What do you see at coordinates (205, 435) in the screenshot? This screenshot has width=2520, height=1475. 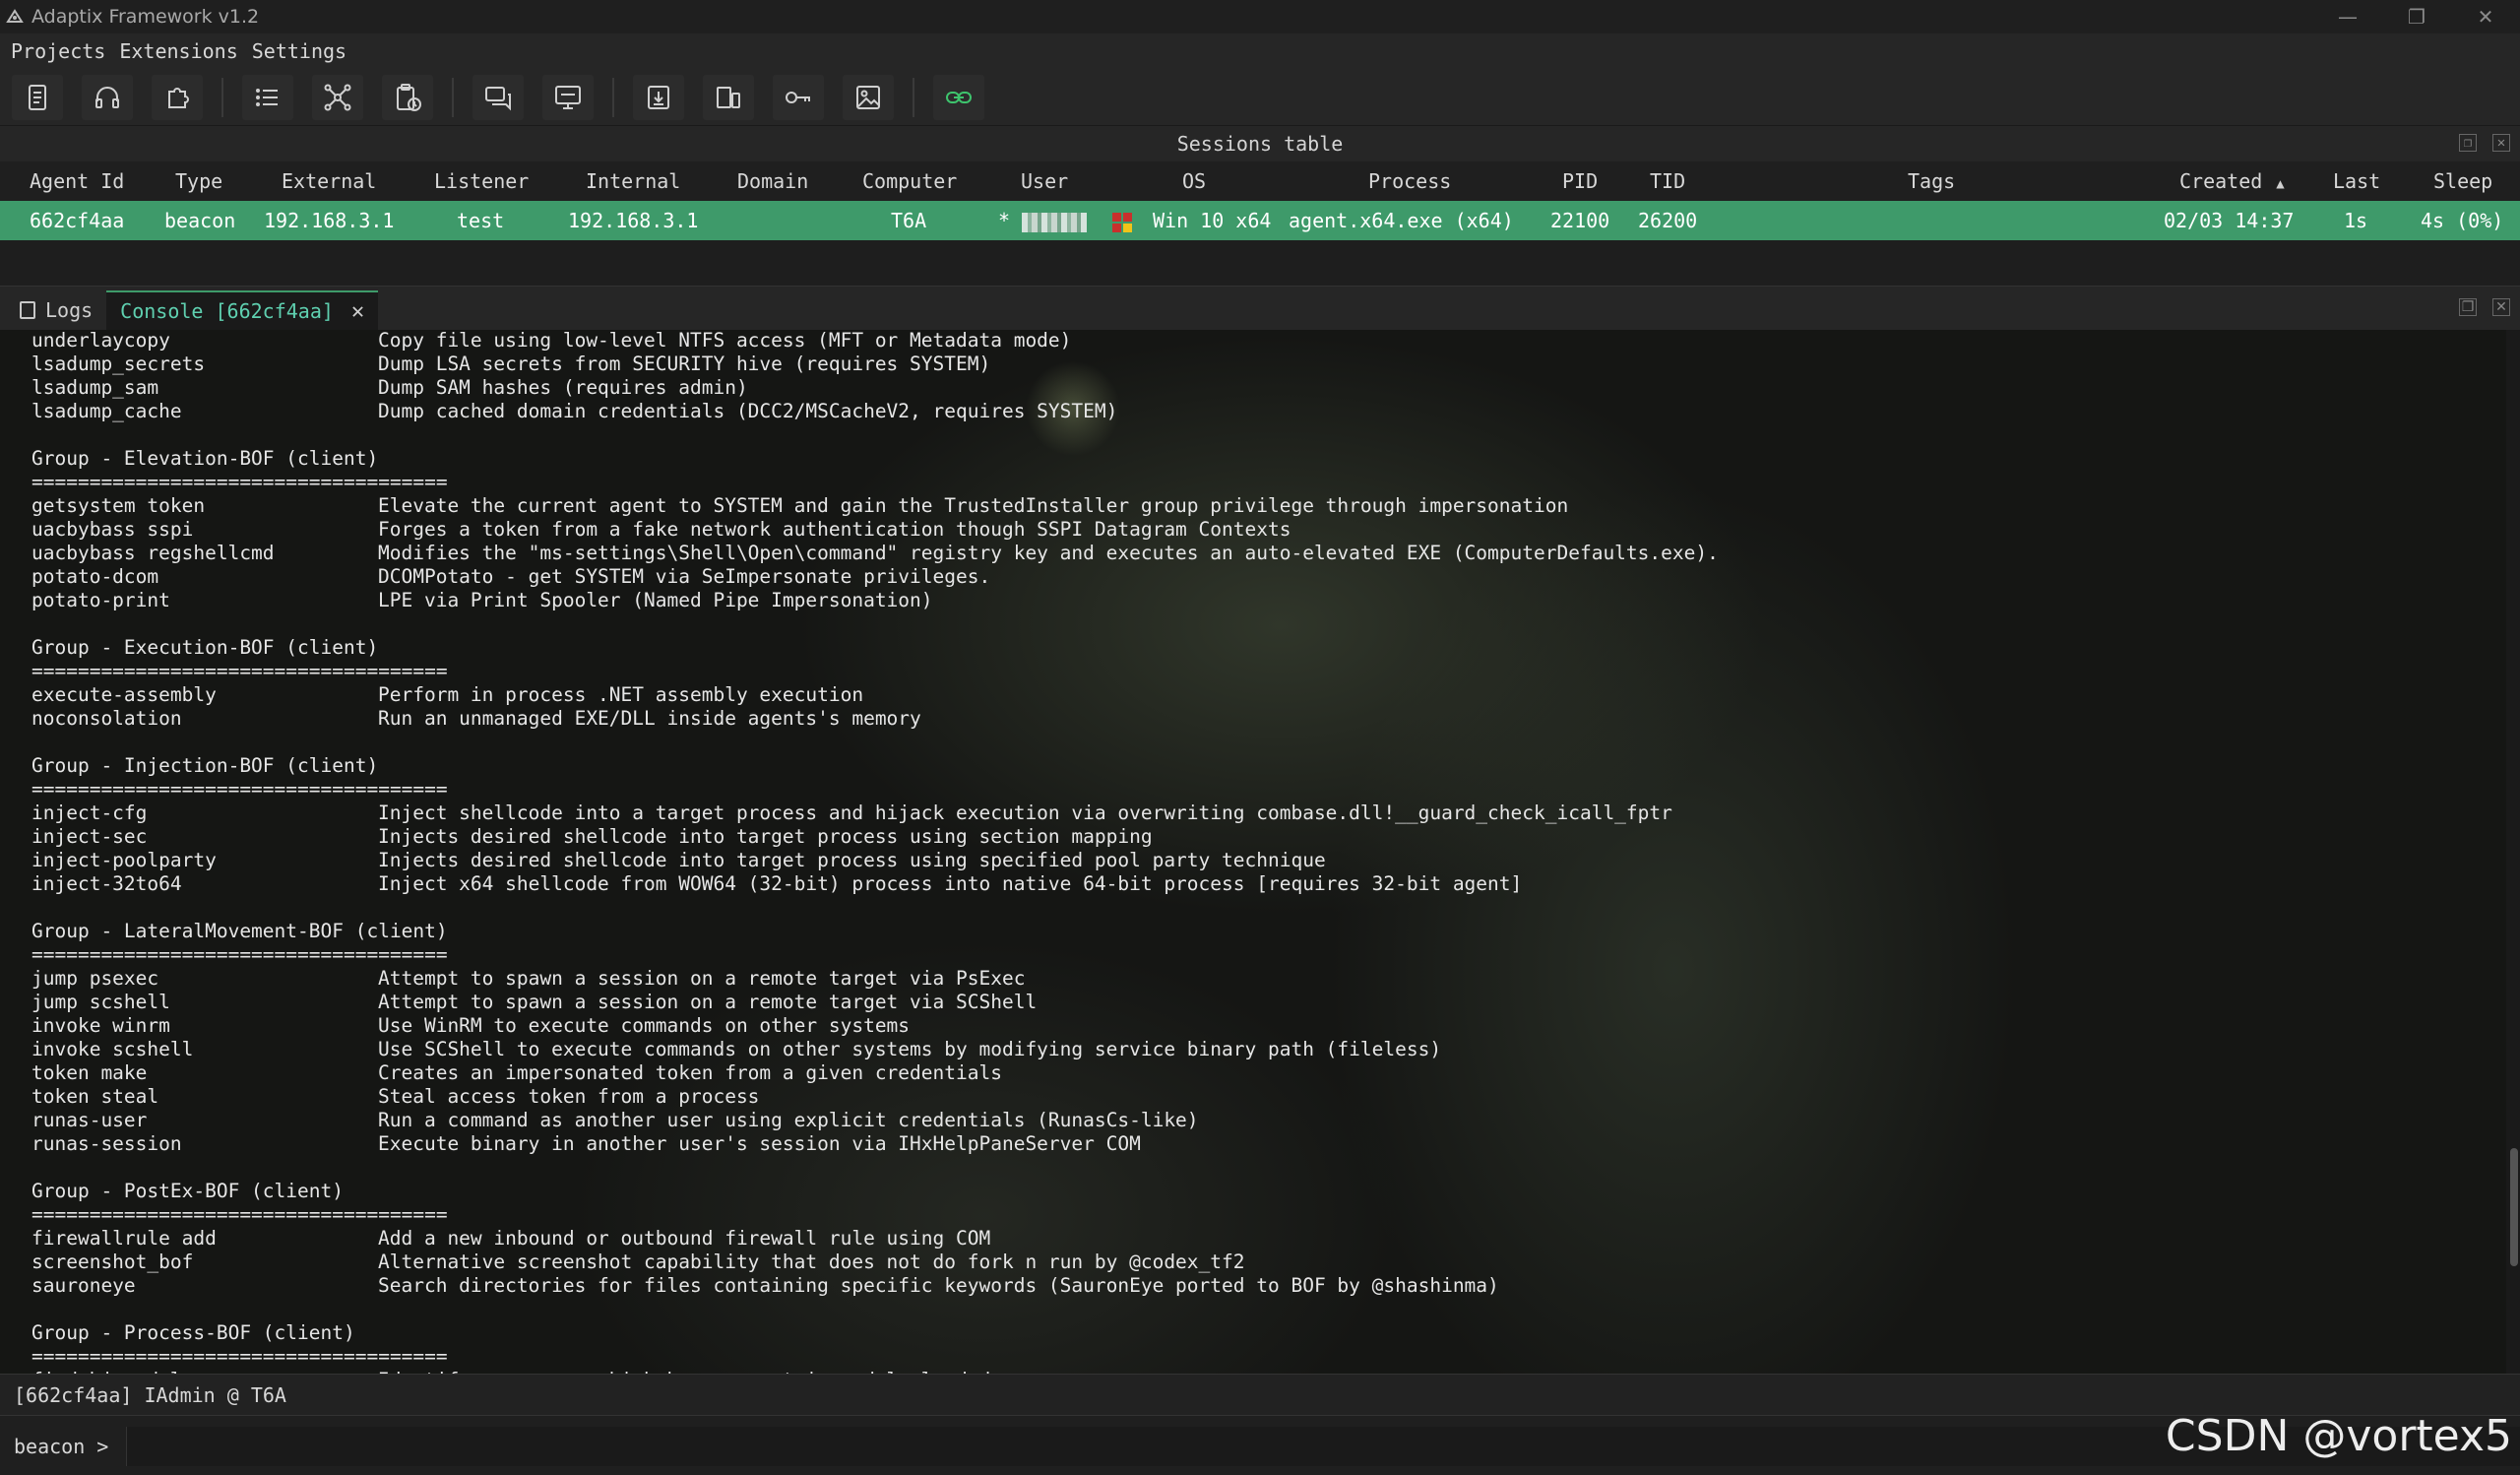 I see `command-name` at bounding box center [205, 435].